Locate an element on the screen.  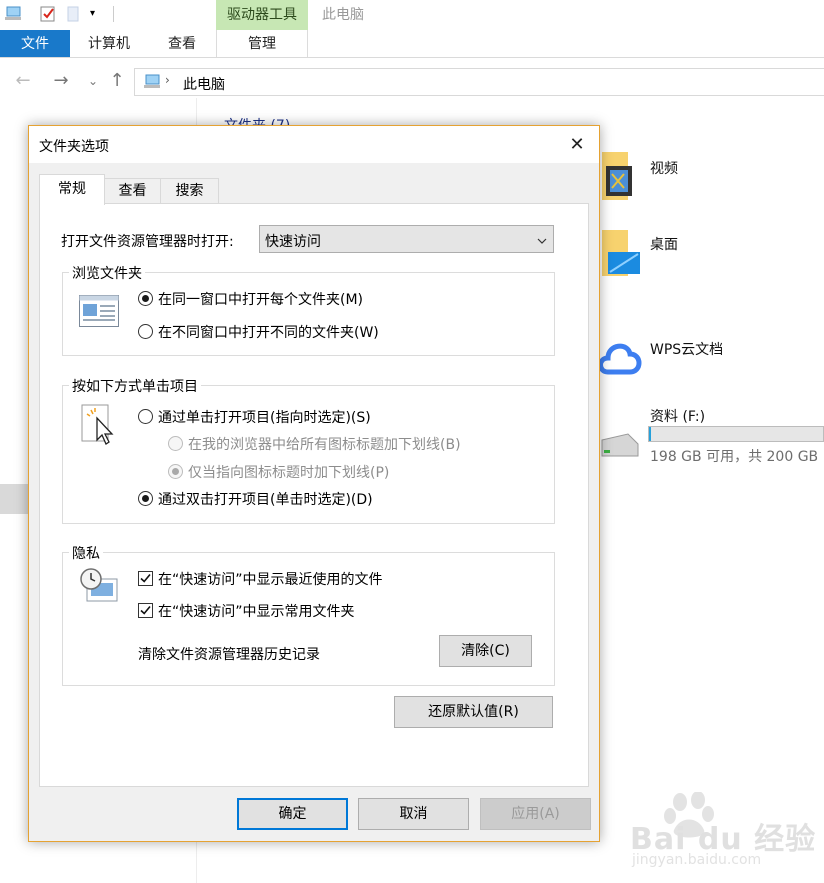
underline-hover-label: 仅当指向图标标题时加下划线(P) is located at coordinates (288, 472).